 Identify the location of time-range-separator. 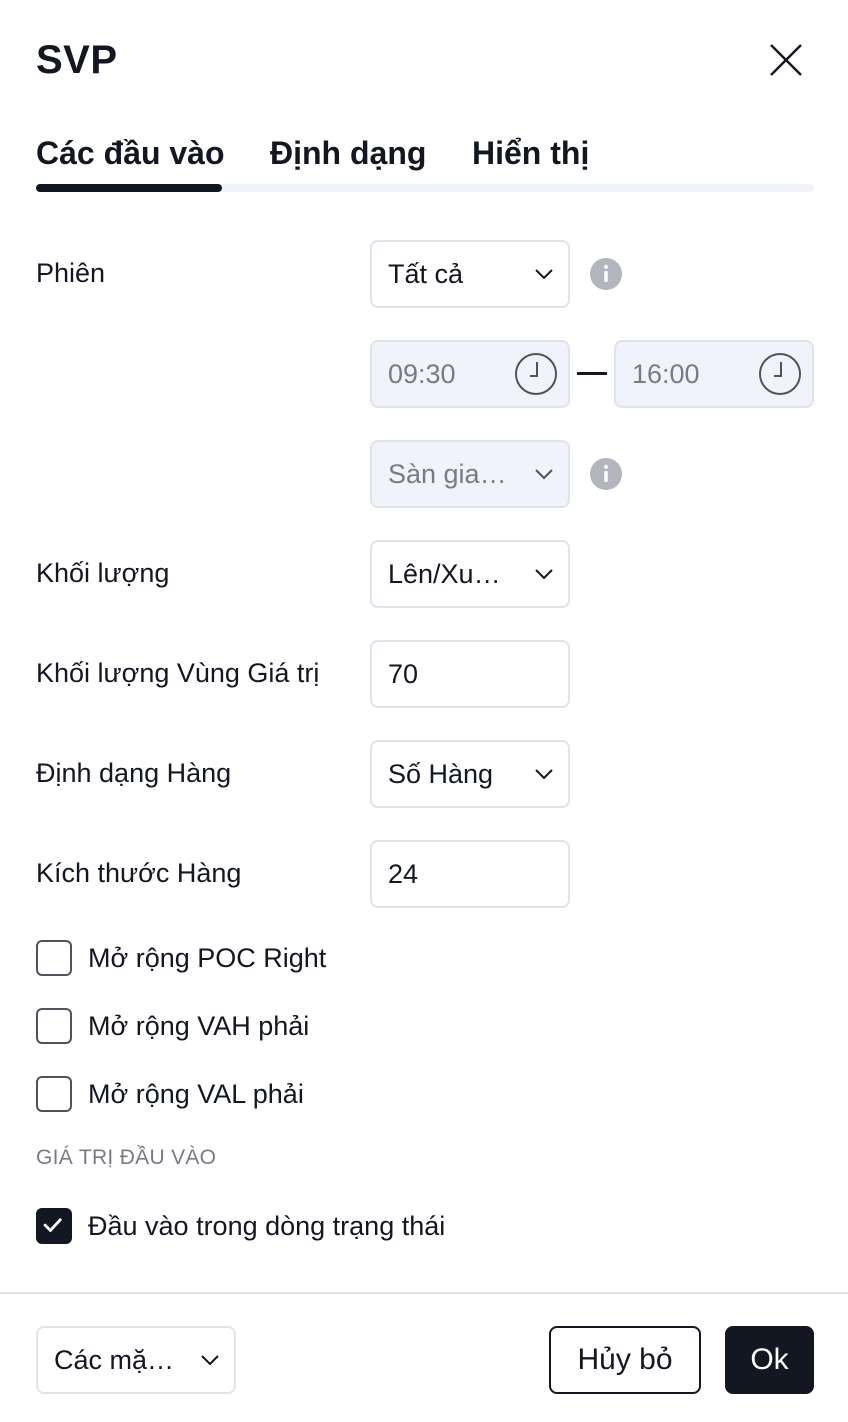
(592, 373).